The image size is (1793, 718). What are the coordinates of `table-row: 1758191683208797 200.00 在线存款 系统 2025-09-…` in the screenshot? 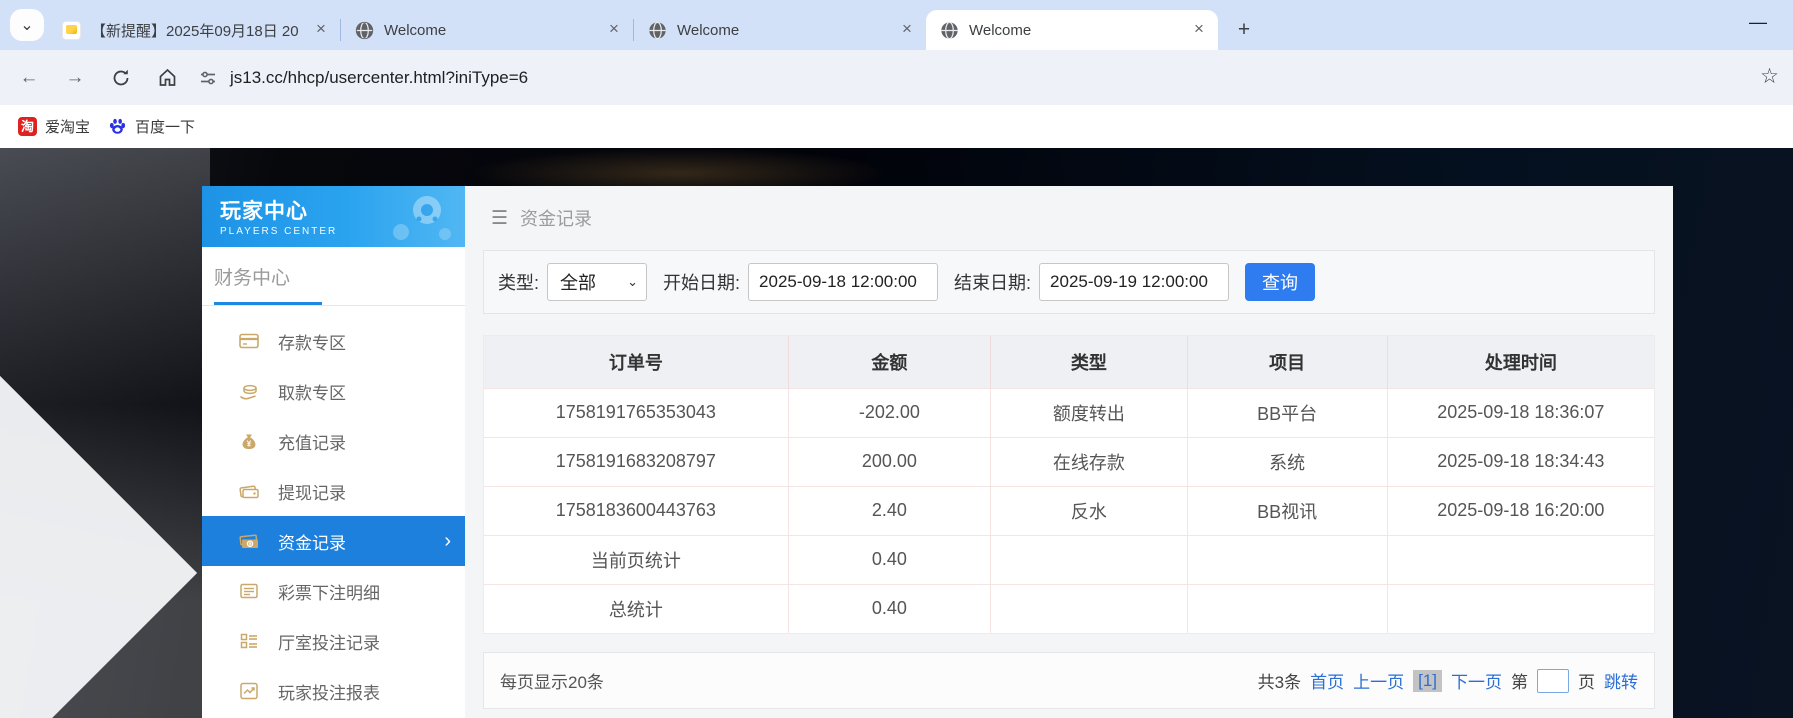 It's located at (1069, 461).